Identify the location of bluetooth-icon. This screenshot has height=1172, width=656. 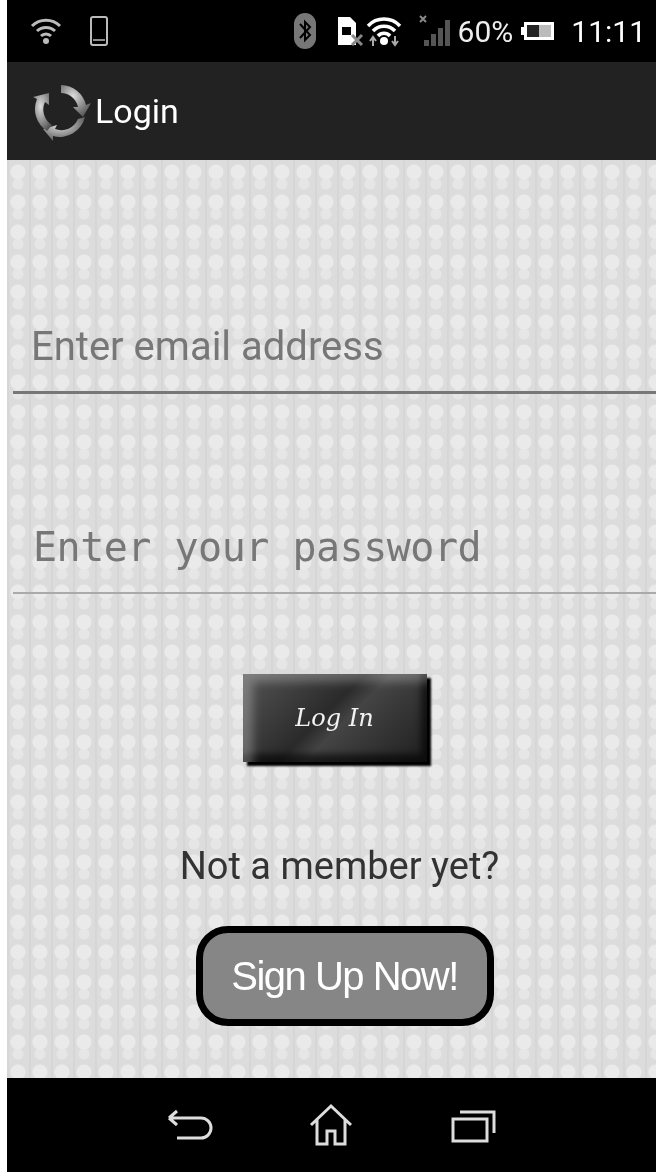
(304, 31).